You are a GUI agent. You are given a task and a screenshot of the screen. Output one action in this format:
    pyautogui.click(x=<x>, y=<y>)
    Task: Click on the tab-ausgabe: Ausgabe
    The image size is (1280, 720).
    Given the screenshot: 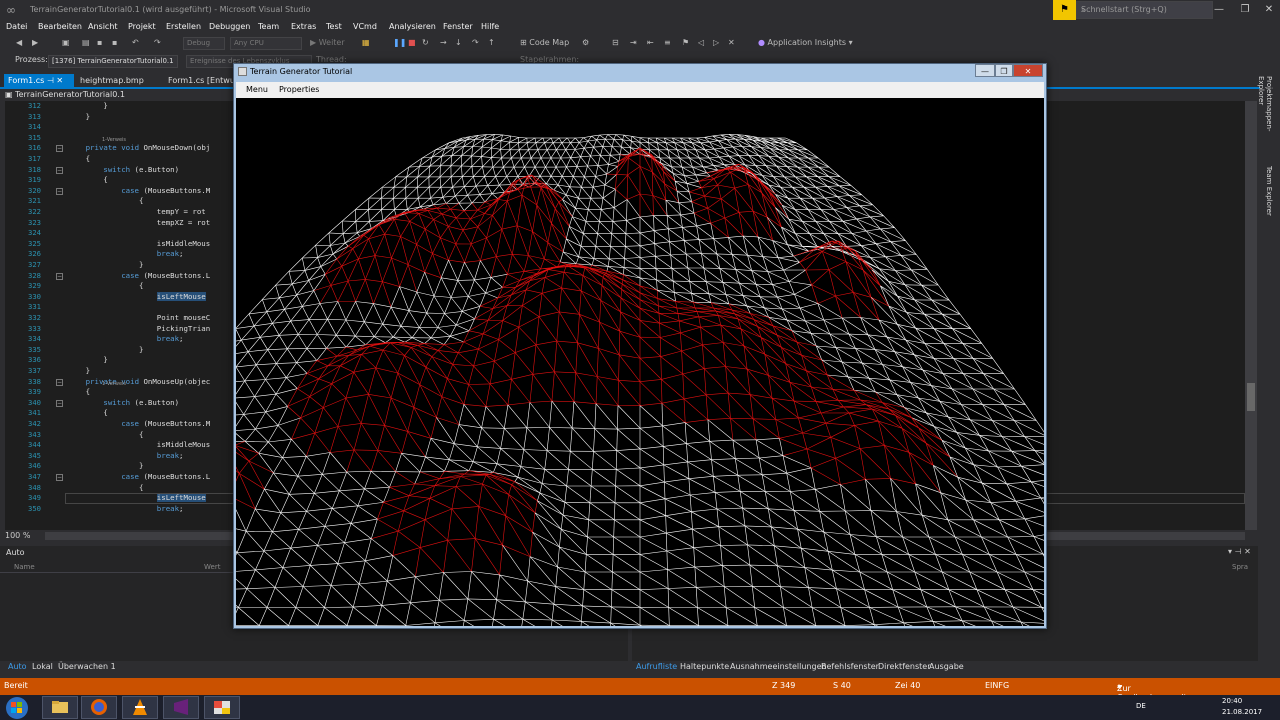 What is the action you would take?
    pyautogui.click(x=946, y=666)
    